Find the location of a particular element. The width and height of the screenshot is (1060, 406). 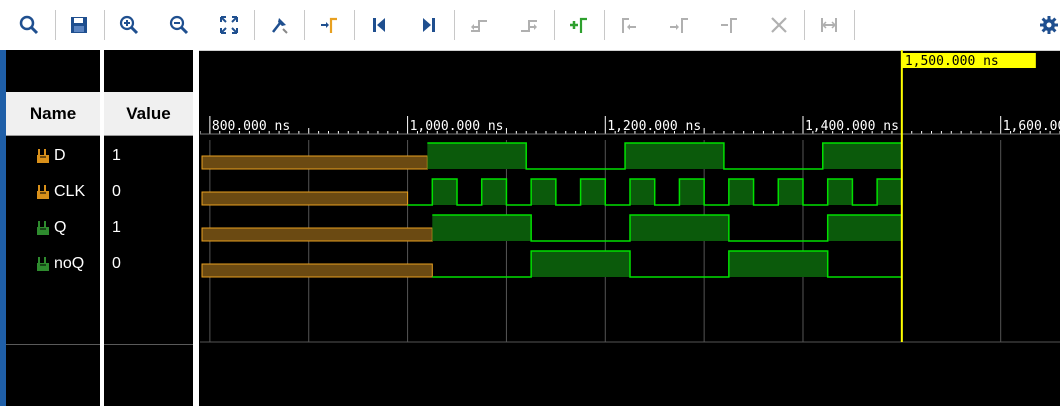

swap-cursor-icon is located at coordinates (729, 25).